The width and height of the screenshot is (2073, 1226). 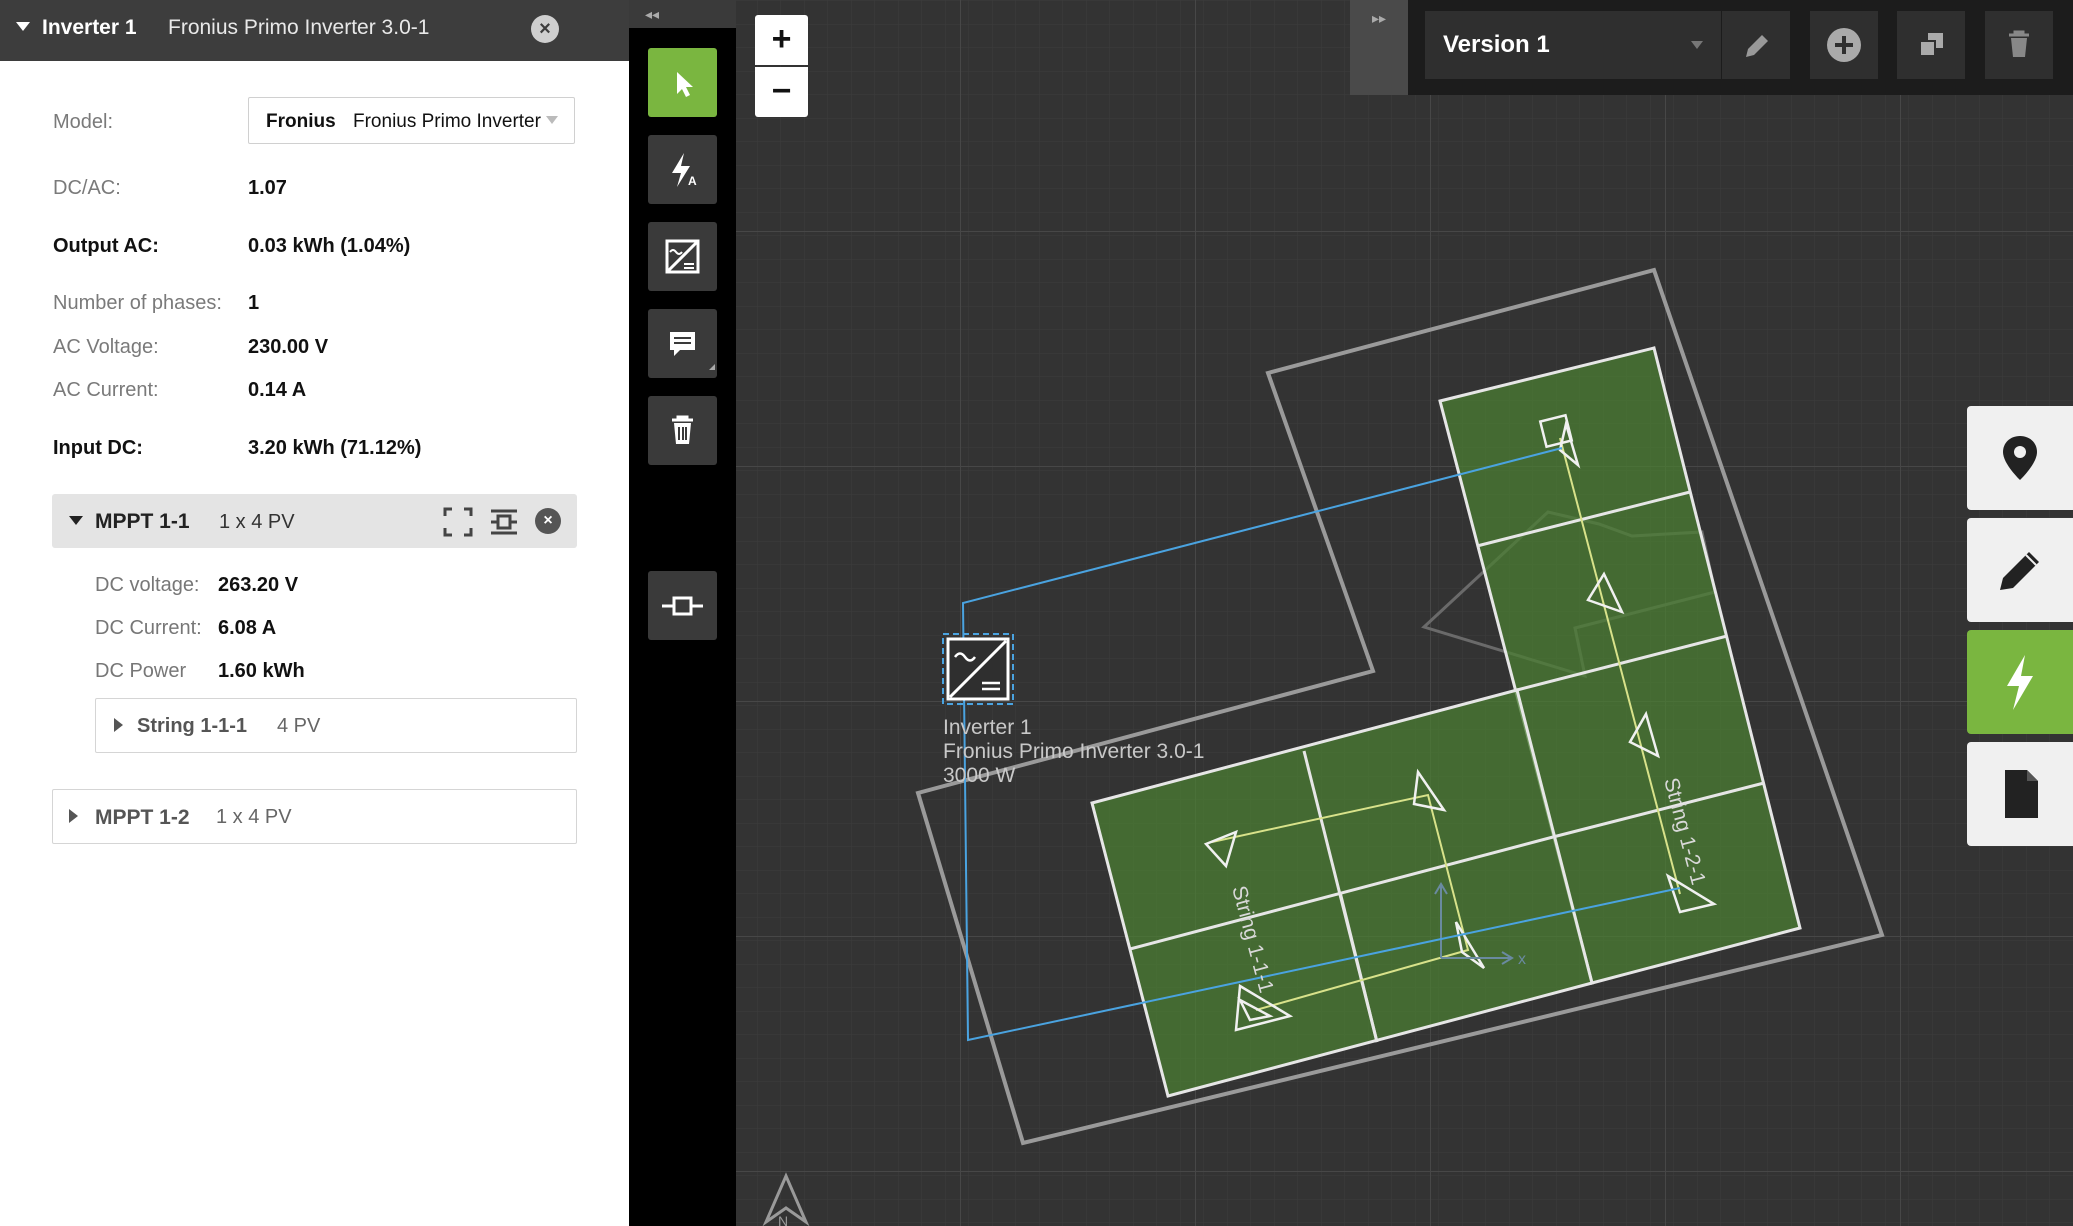 I want to click on rename-version-button, so click(x=1756, y=45).